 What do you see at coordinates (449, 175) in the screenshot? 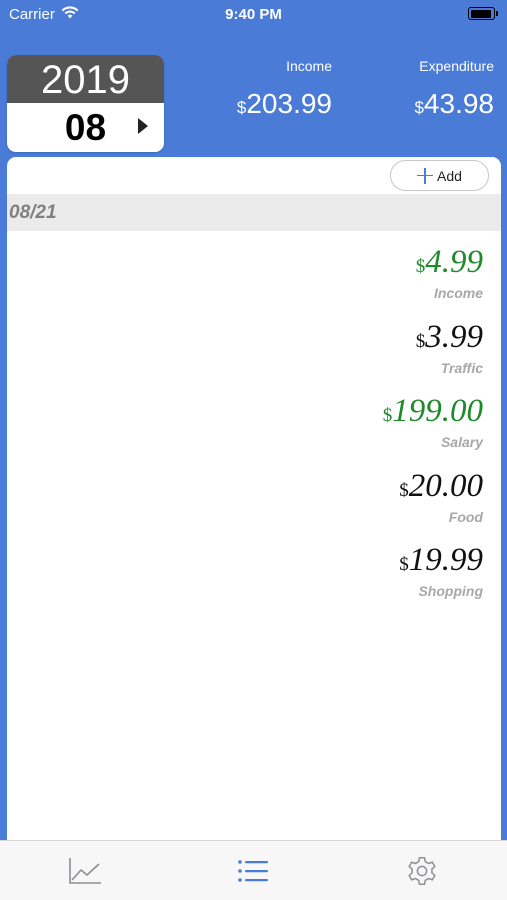
I see `add-button-label: Add` at bounding box center [449, 175].